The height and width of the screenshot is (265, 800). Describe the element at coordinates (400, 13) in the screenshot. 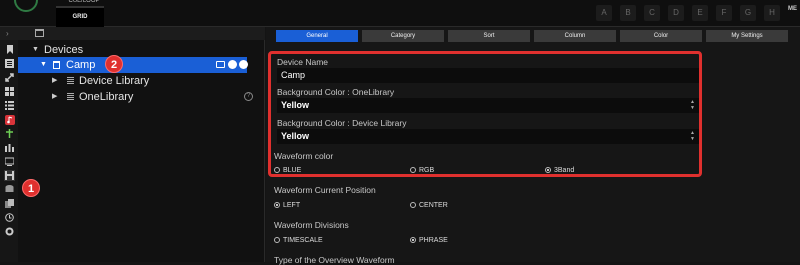

I see `top-bar: CUE/LOOP GRID A B C D E F G H ME` at that location.